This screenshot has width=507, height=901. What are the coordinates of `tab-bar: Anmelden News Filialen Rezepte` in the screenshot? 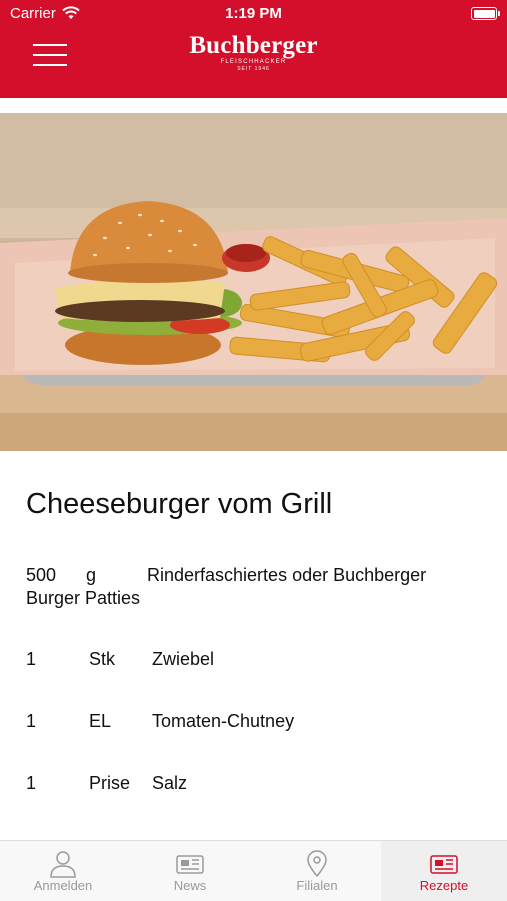 It's located at (253, 870).